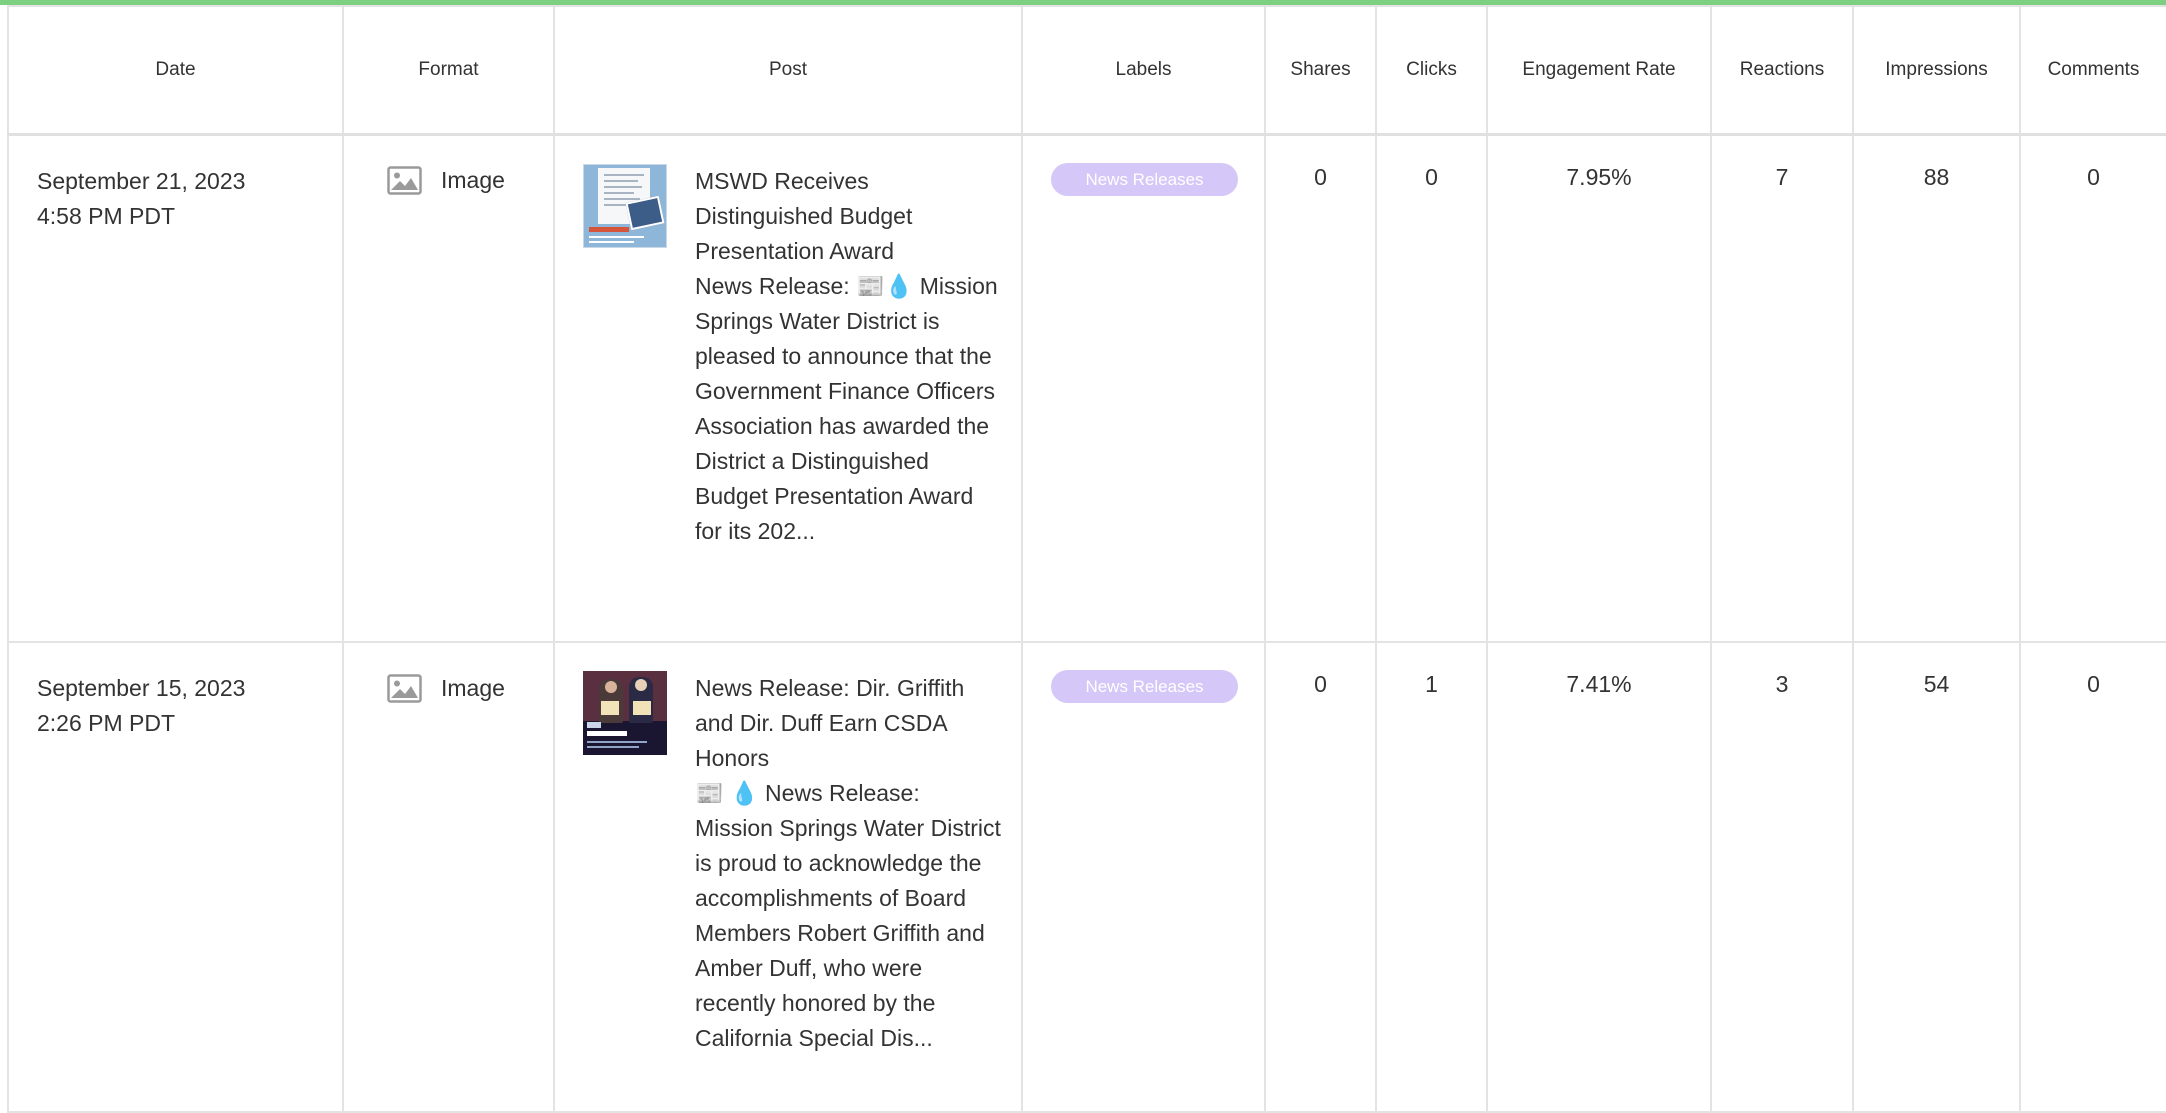 This screenshot has height=1113, width=2166. What do you see at coordinates (175, 388) in the screenshot?
I see `date-cell: September 21, 2023 4:58 PM PDT` at bounding box center [175, 388].